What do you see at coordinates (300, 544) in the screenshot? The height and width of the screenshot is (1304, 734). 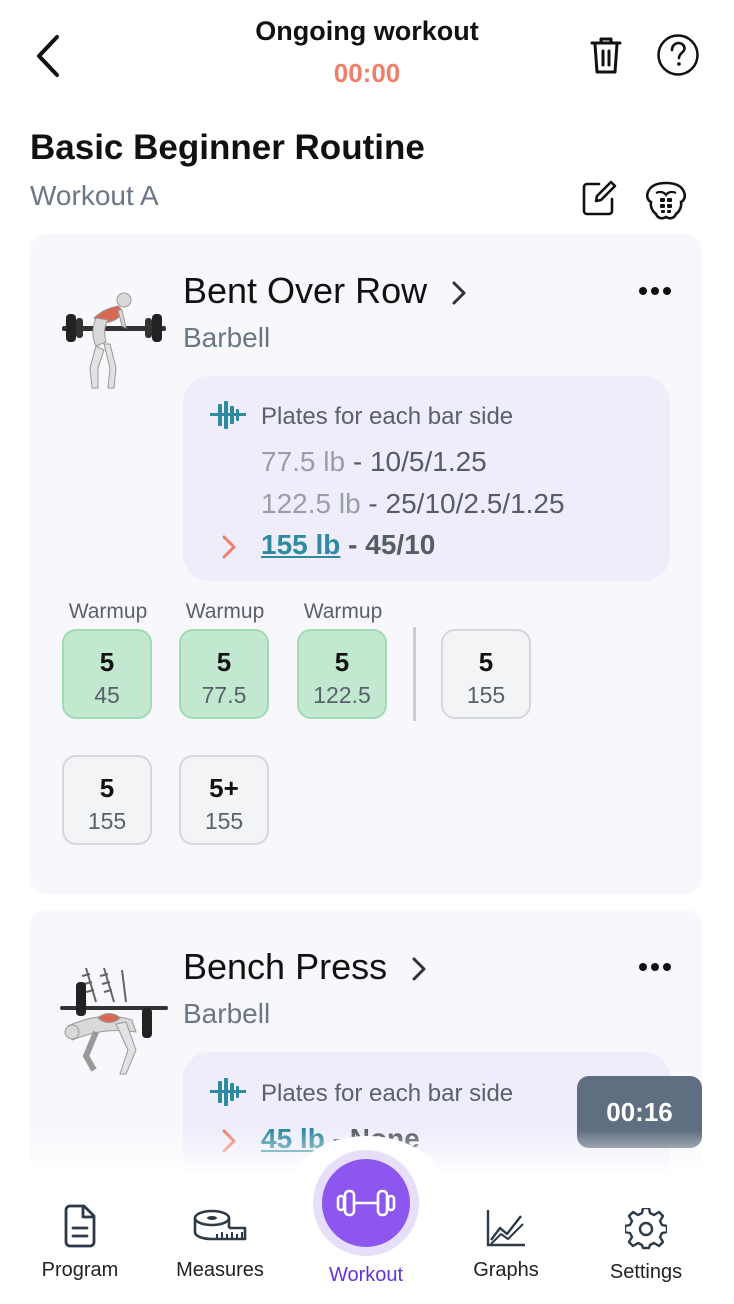 I see `current-plate-weight-link: 155 lb` at bounding box center [300, 544].